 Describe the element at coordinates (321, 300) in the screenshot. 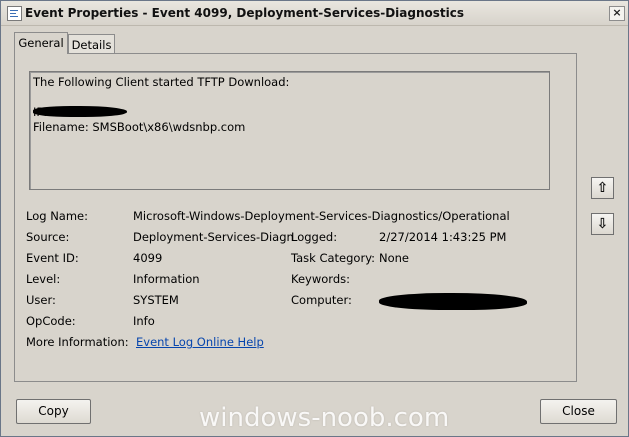

I see `computer-label: Computer:` at that location.